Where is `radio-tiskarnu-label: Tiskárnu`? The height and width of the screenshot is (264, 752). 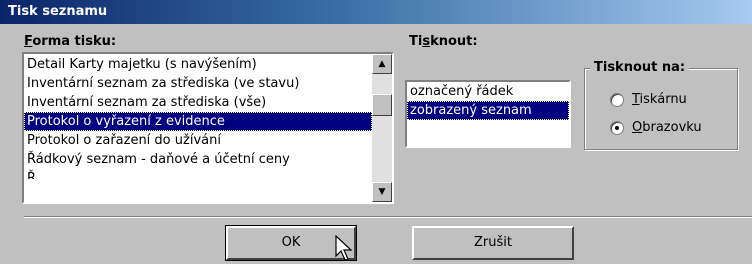 radio-tiskarnu-label: Tiskárnu is located at coordinates (659, 99).